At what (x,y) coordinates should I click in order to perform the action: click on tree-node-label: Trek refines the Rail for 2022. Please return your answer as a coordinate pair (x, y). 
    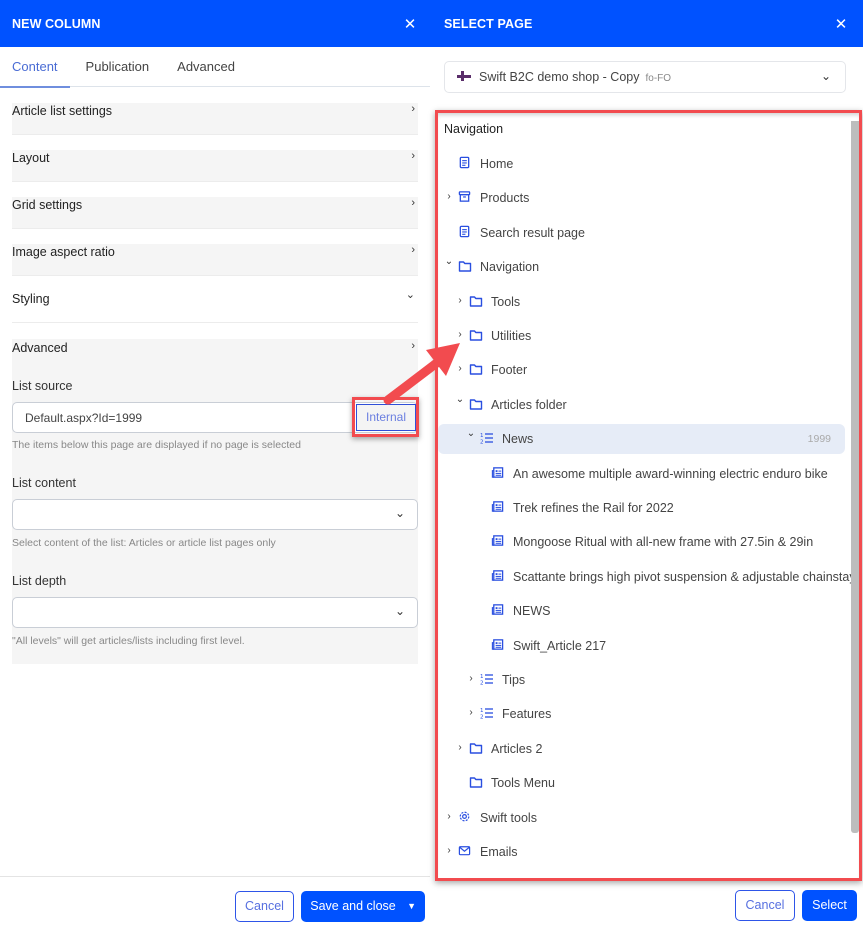
    Looking at the image, I should click on (593, 508).